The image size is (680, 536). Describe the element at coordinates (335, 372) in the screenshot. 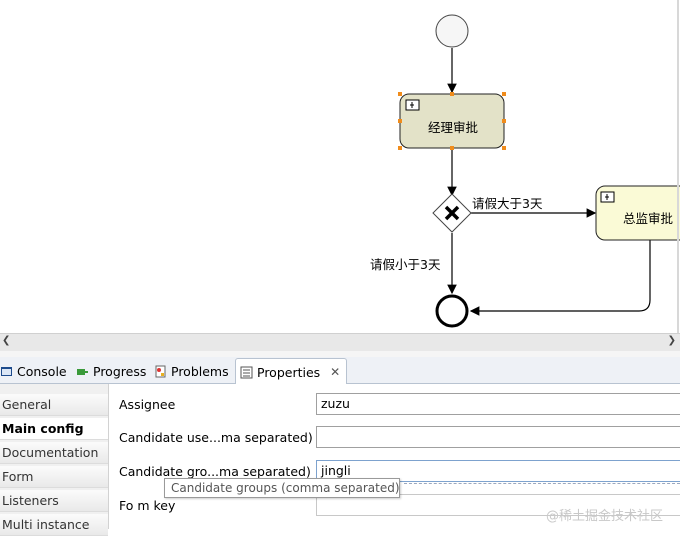

I see `close-icon: ✕` at that location.